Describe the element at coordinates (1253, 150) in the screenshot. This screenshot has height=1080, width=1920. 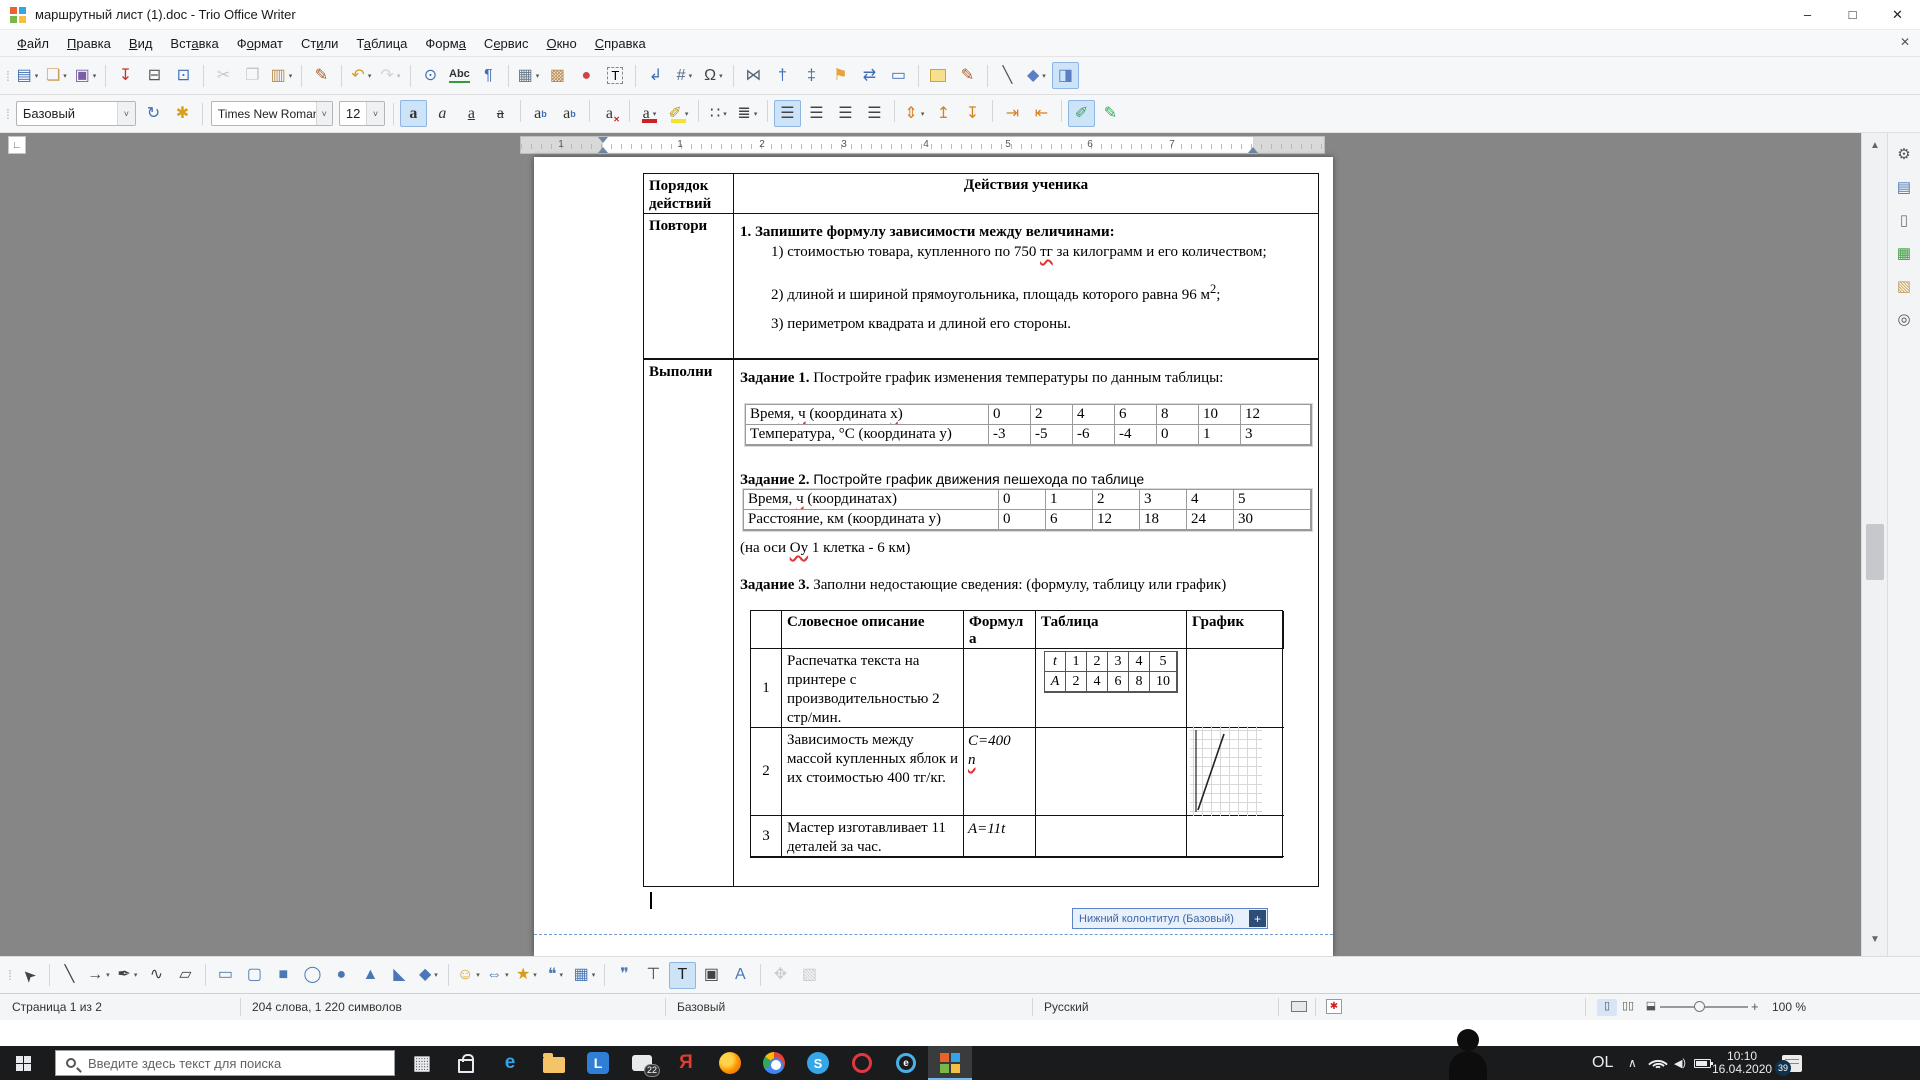
I see `right-indent-marker` at that location.